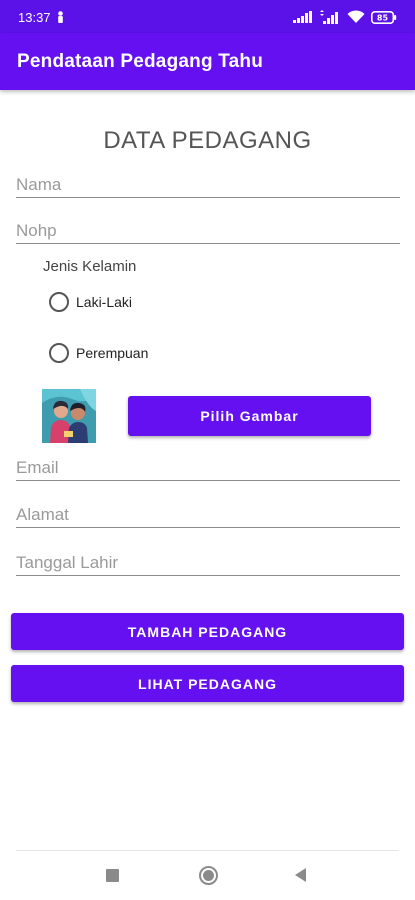 Image resolution: width=415 pixels, height=900 pixels. I want to click on status-time: 13:37, so click(34, 17).